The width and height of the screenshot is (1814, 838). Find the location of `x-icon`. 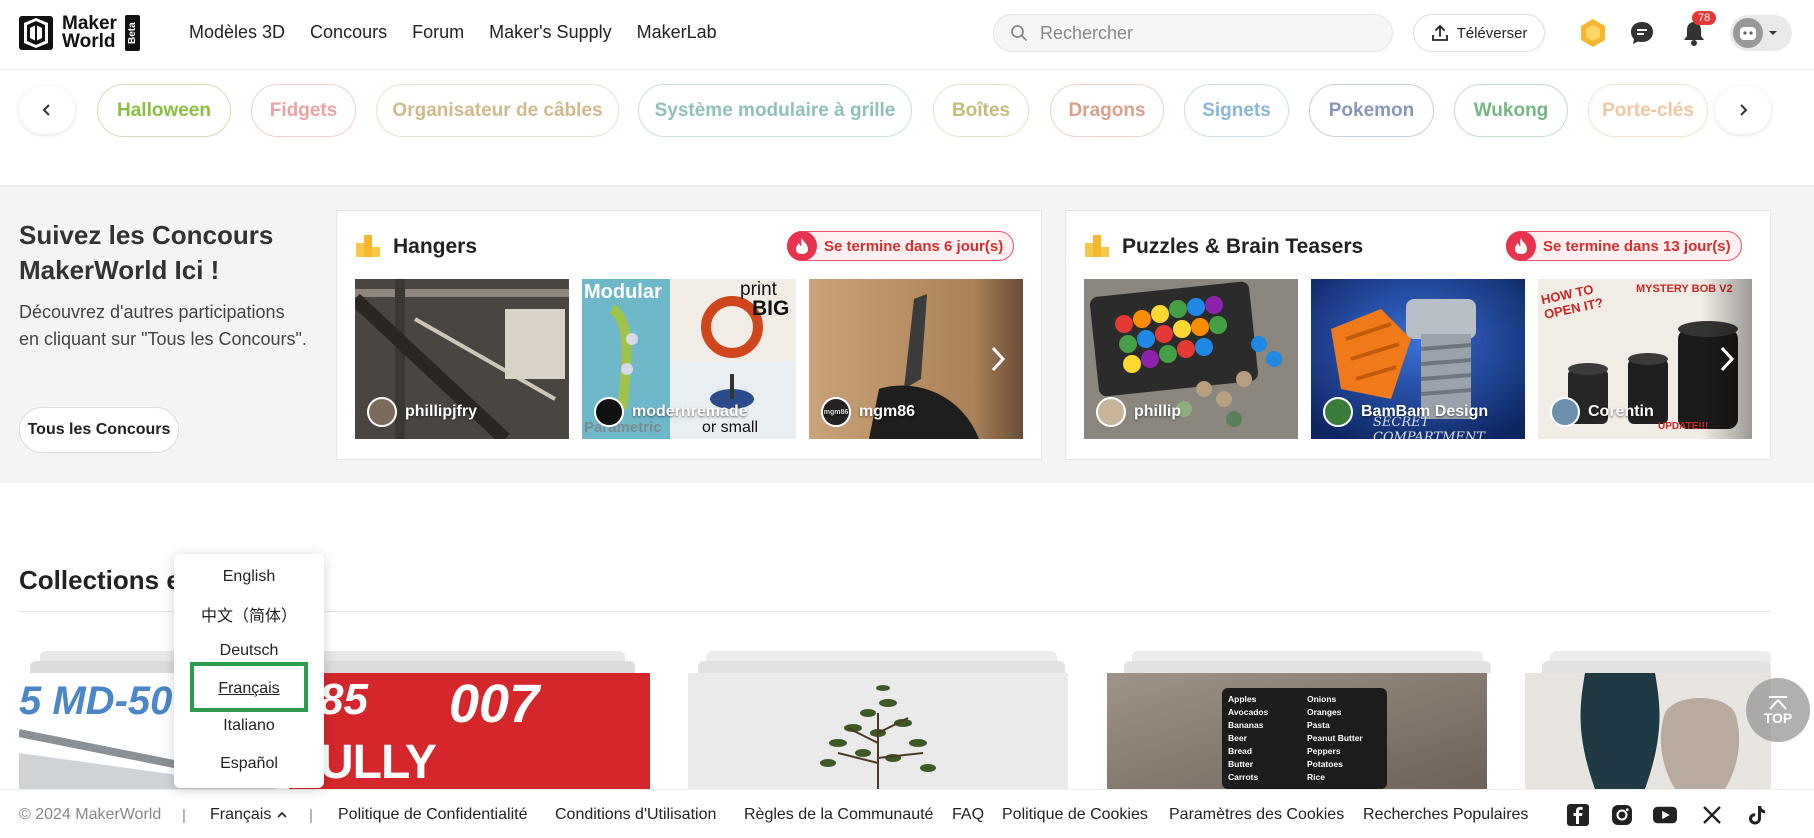

x-icon is located at coordinates (1712, 815).